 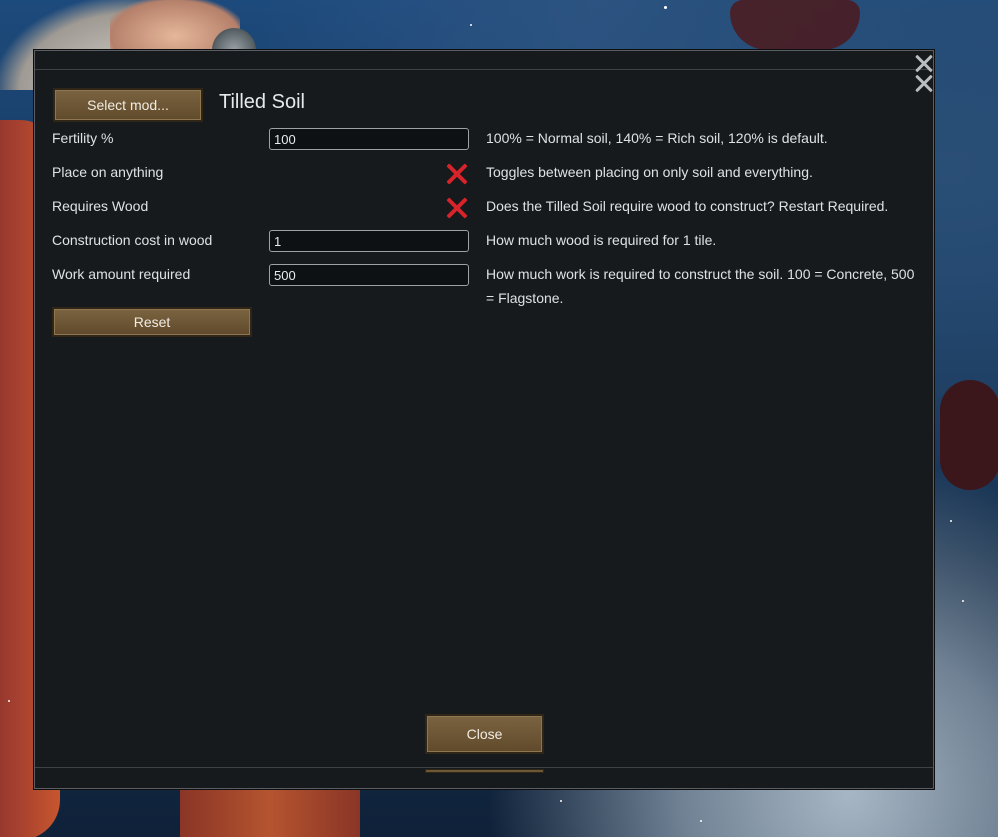 I want to click on mod-title: Tilled Soil, so click(x=262, y=102).